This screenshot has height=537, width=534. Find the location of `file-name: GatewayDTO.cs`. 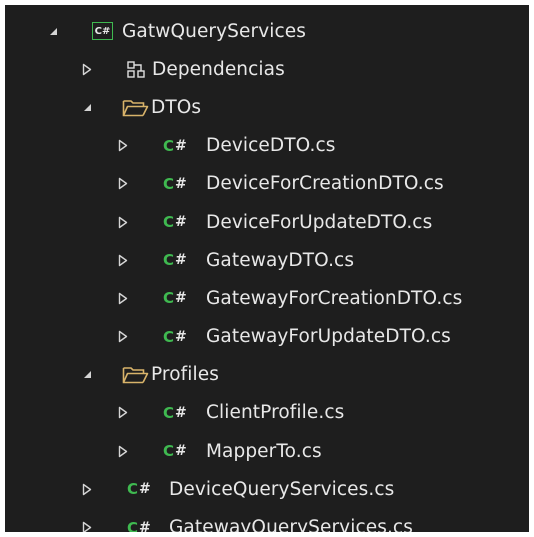

file-name: GatewayDTO.cs is located at coordinates (280, 260).